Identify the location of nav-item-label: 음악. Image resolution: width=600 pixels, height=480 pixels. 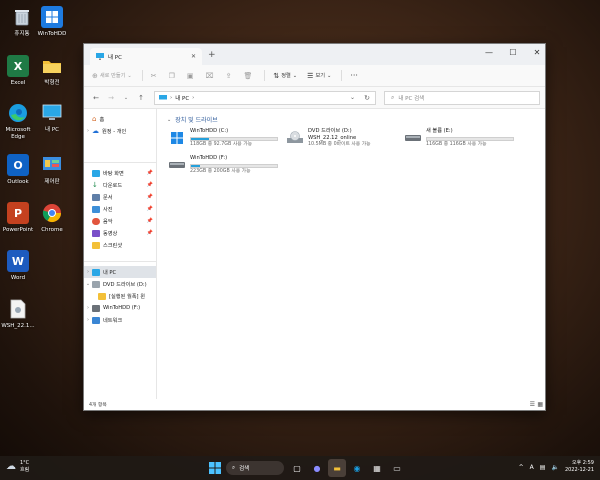
(108, 221).